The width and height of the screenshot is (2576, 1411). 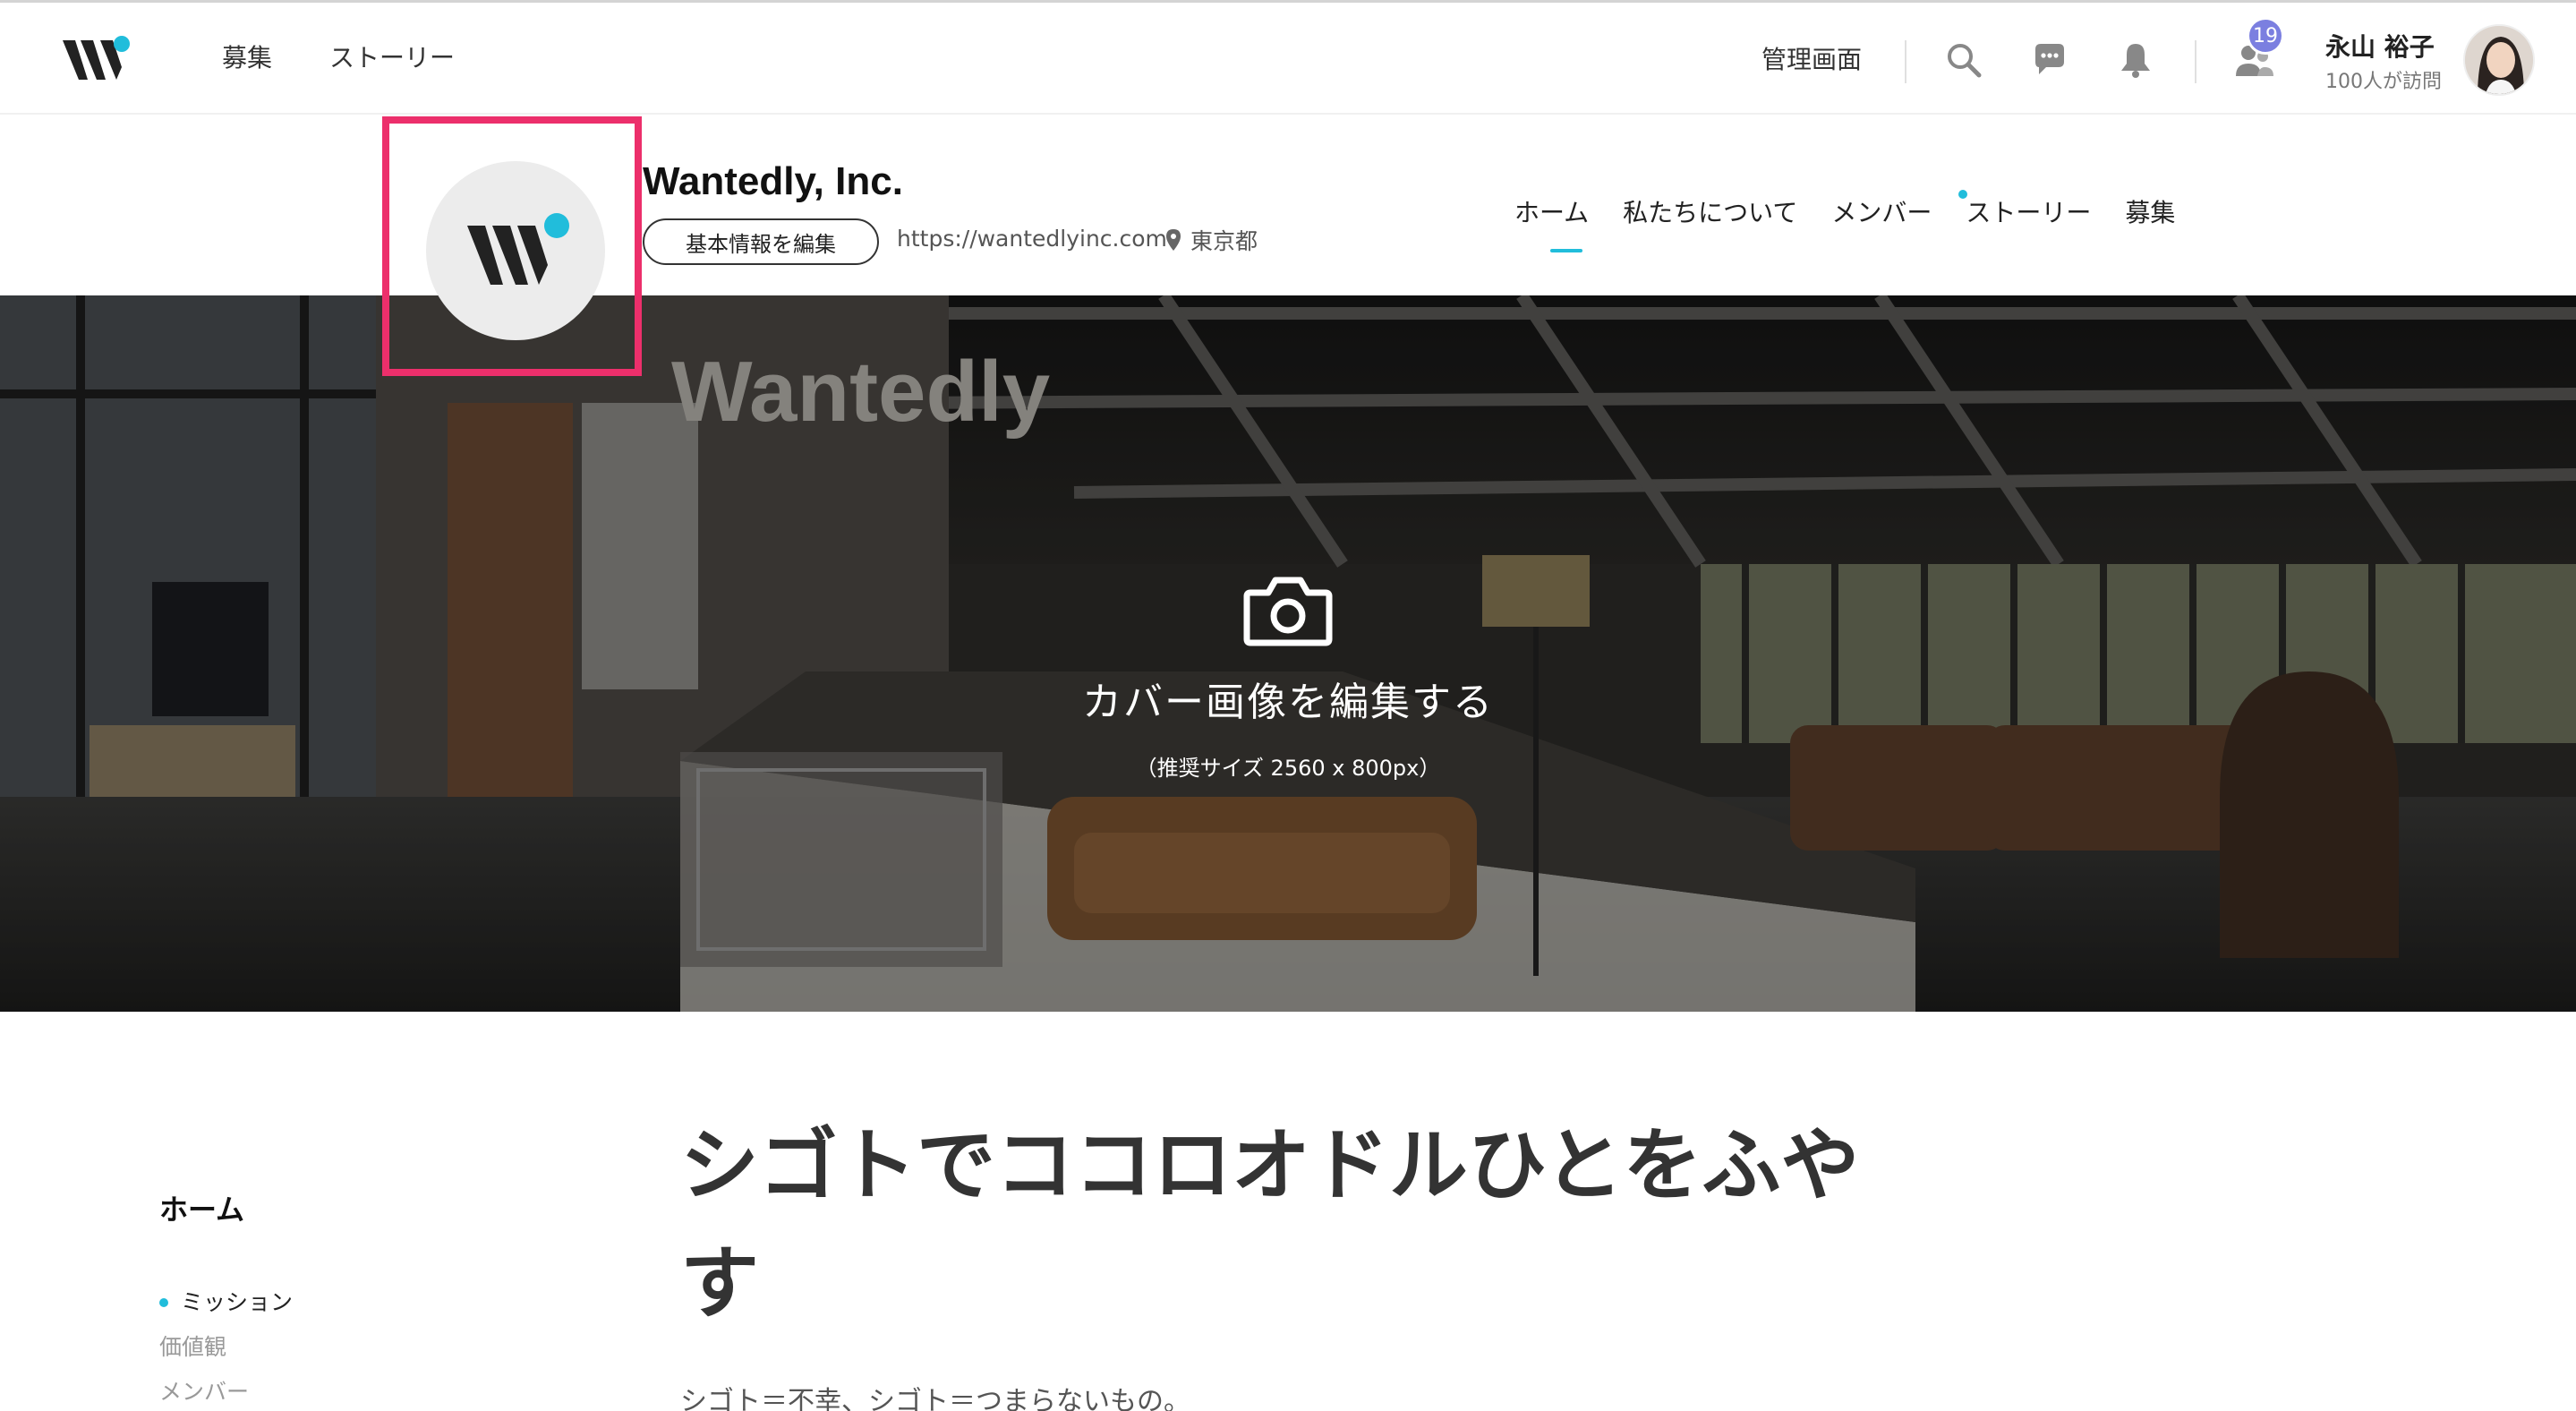 What do you see at coordinates (1032, 239) in the screenshot?
I see `company-url: https://wantedlyinc.com` at bounding box center [1032, 239].